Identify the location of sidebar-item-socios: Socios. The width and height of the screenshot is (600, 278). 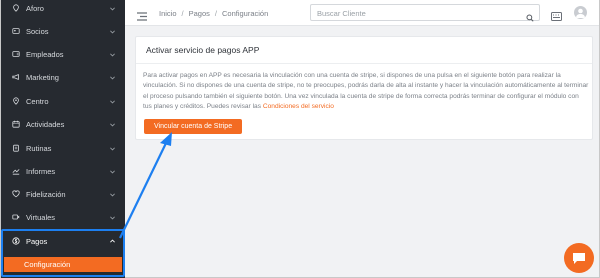
(63, 31).